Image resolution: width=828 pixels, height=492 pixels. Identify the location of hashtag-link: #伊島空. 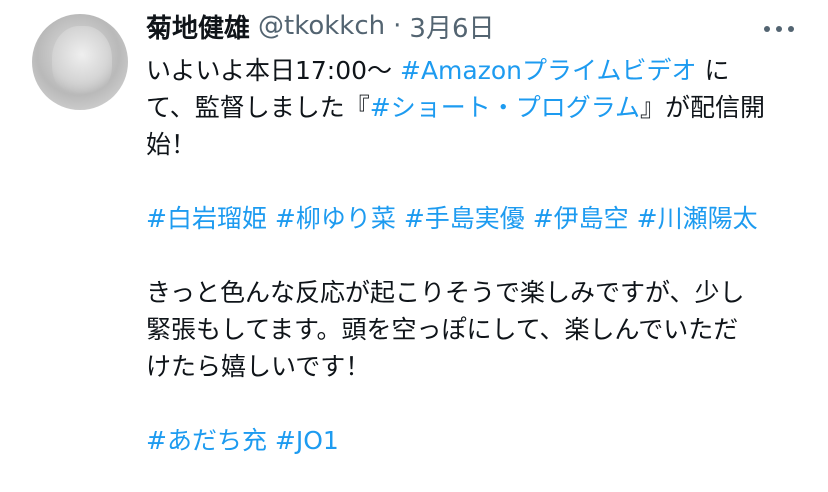
(581, 218).